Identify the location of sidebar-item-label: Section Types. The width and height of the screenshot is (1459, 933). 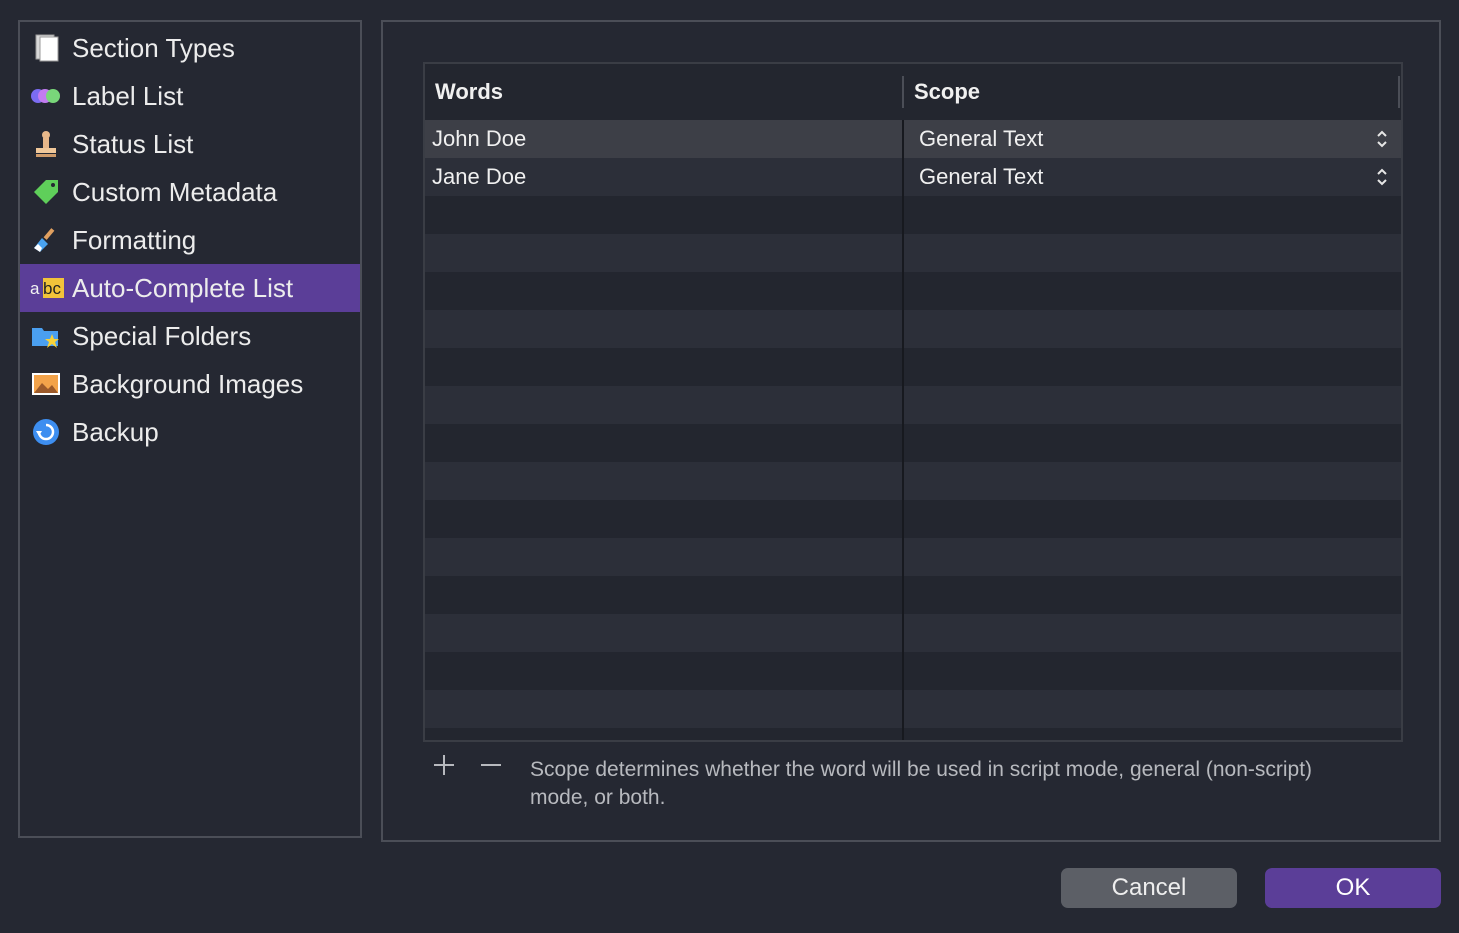
(153, 47).